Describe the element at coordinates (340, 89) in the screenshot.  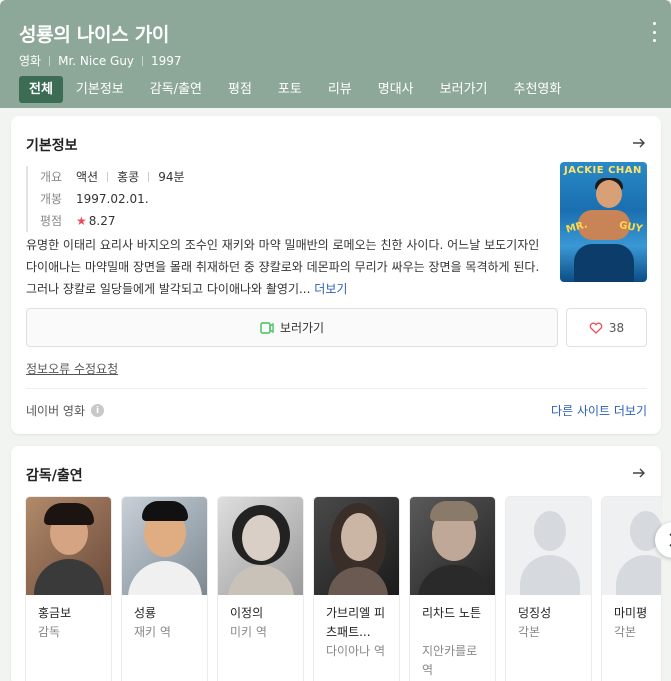
I see `tab-review: 리뷰` at that location.